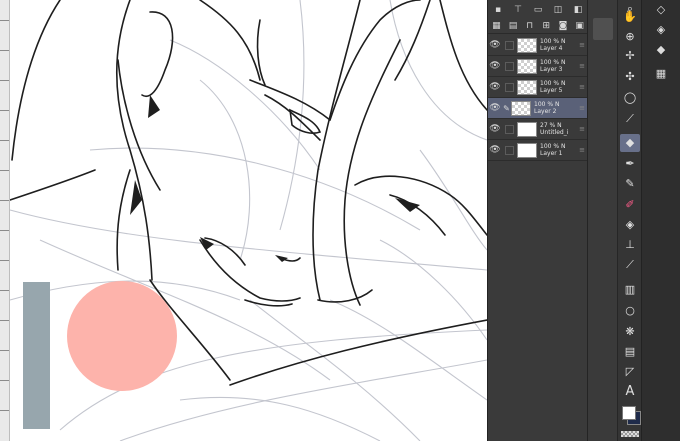 This screenshot has height=441, width=680. I want to click on blend-icon: ❋, so click(630, 332).